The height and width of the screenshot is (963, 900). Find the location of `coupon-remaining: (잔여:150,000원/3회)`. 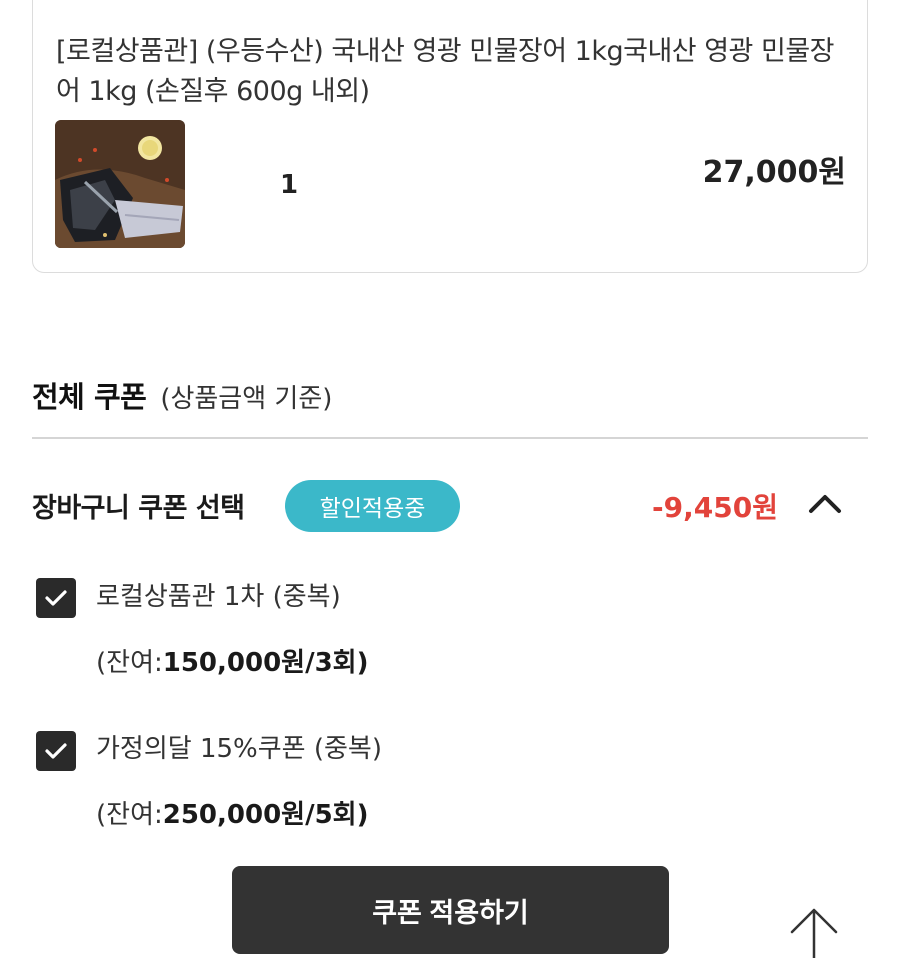

coupon-remaining: (잔여:150,000원/3회) is located at coordinates (232, 660).